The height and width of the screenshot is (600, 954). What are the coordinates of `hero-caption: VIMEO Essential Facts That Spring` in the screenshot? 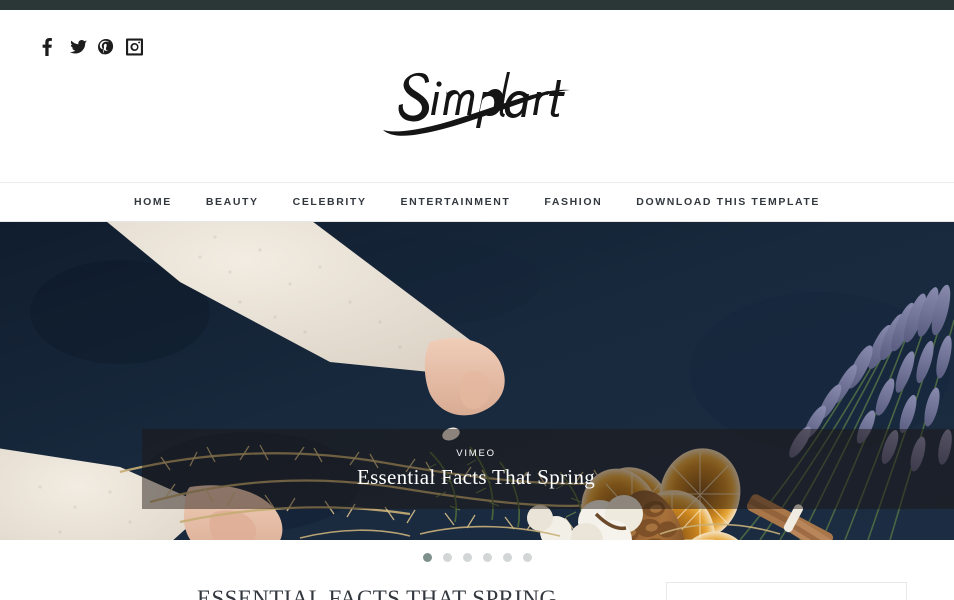 It's located at (476, 469).